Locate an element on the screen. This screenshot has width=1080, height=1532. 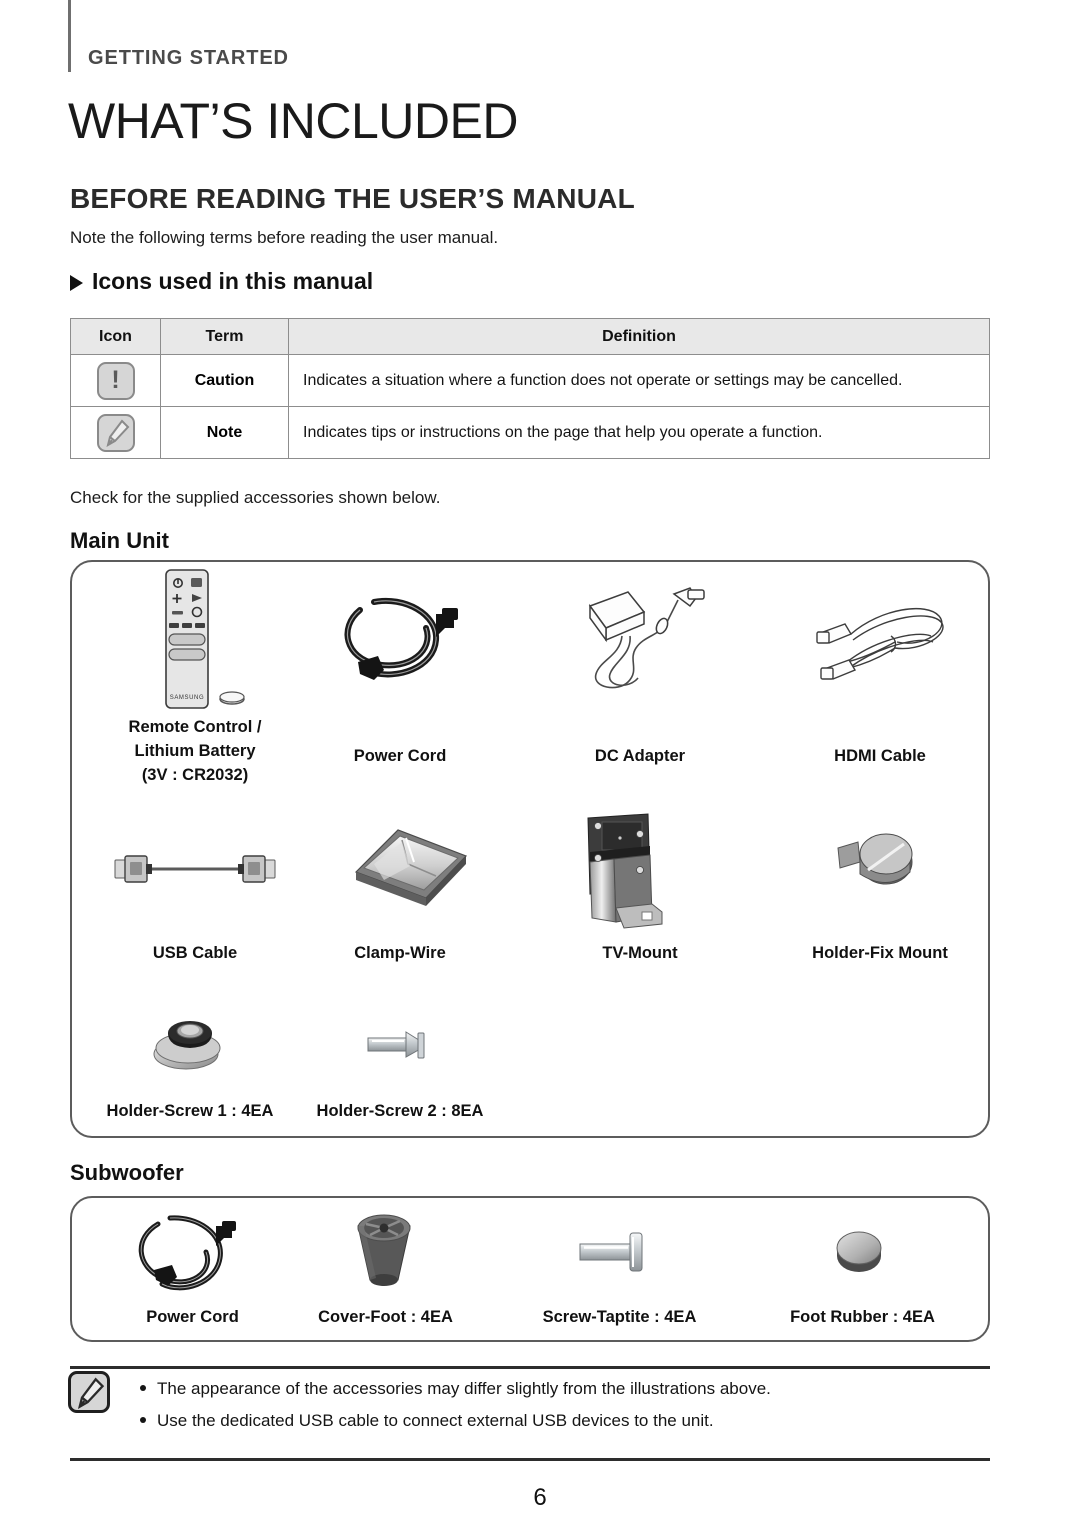
accessory-label: Holder-Screw 1 : 4EA is located at coordinates (190, 1111).